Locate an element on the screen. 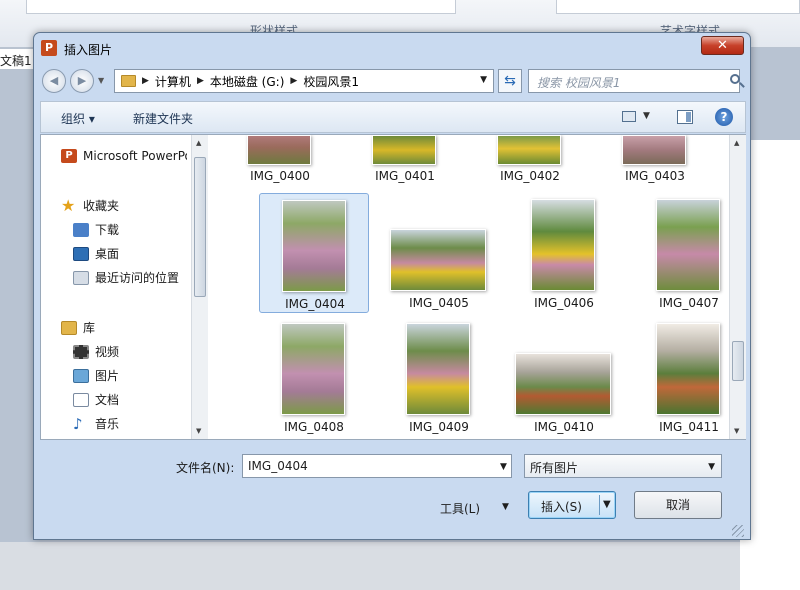 Image resolution: width=800 pixels, height=590 pixels. forward-button: ▶ is located at coordinates (82, 81).